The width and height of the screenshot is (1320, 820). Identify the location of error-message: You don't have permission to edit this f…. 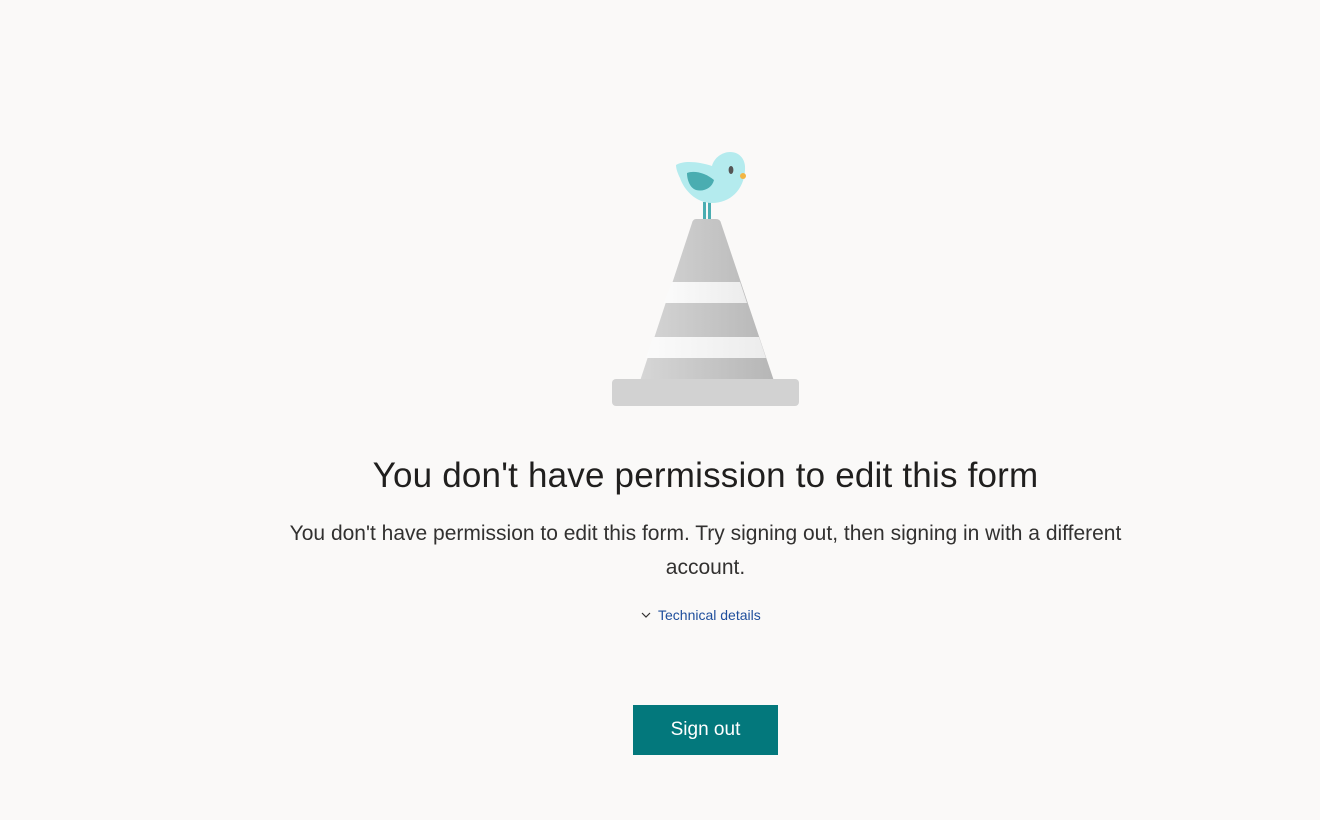
(705, 550).